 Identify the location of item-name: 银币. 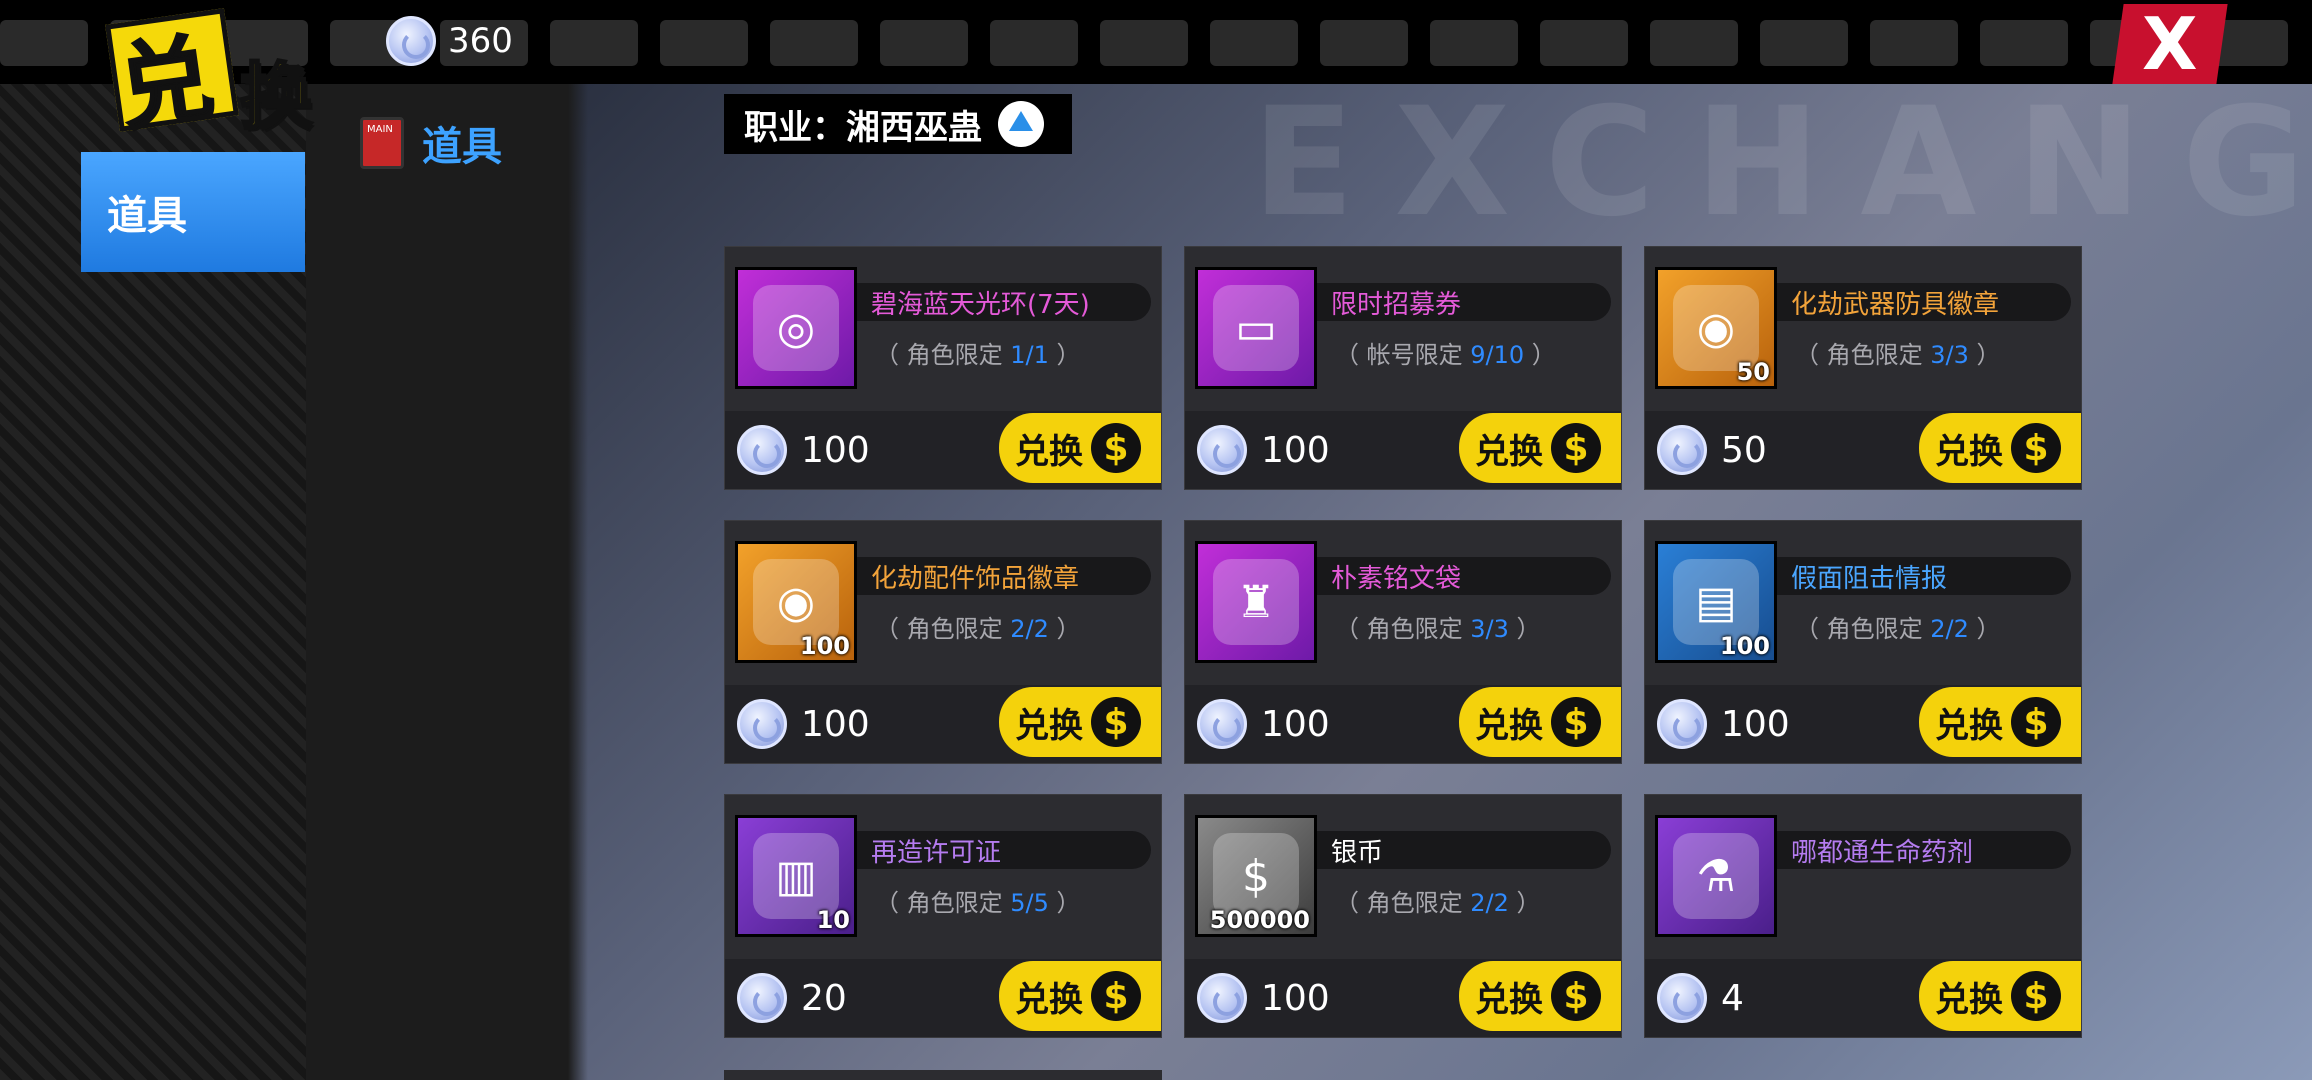
(1357, 852).